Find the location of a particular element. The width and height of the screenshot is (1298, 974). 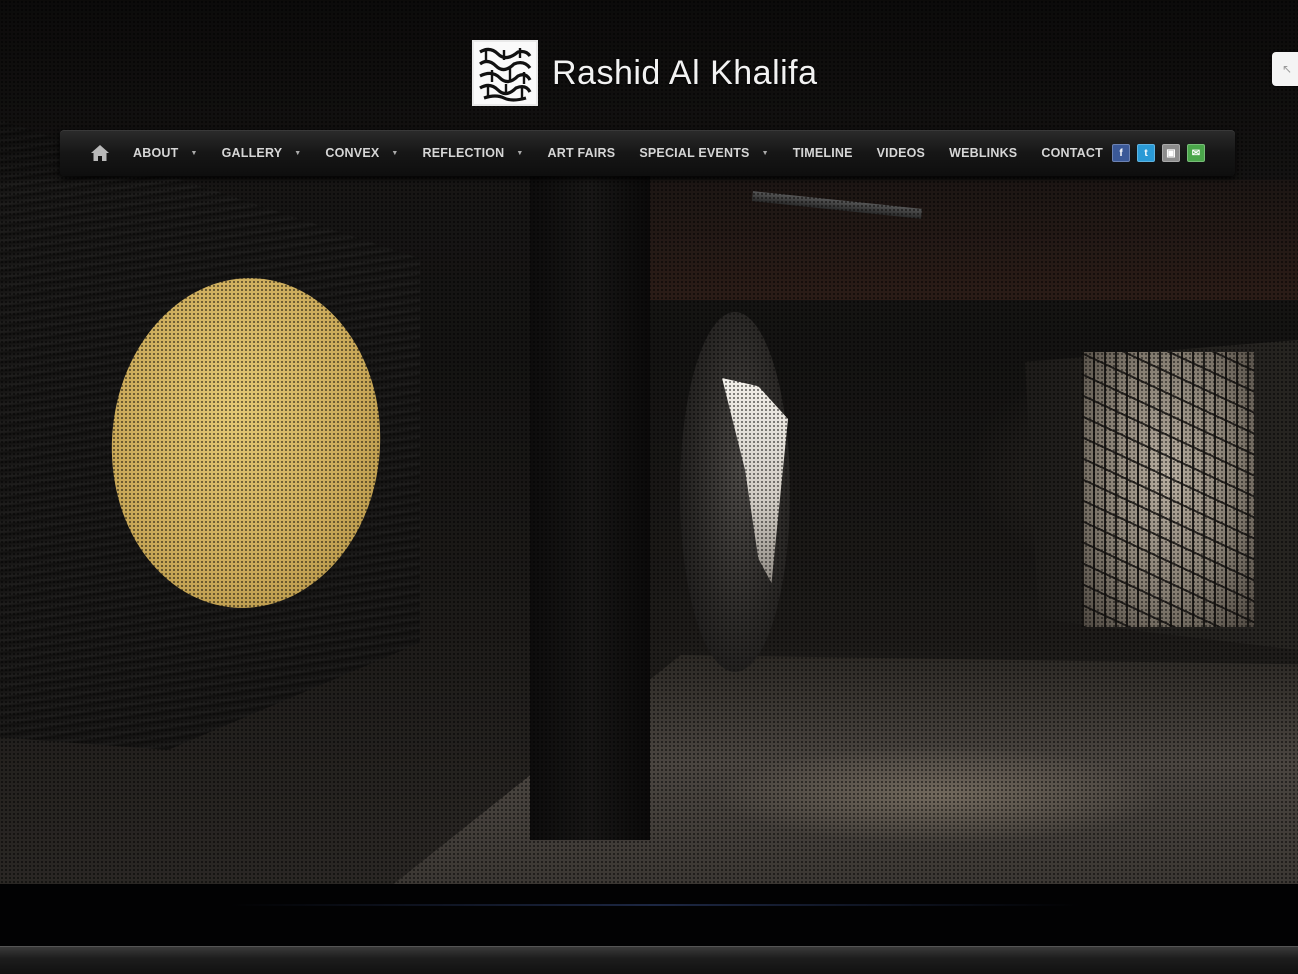

nav-item-label: WEBLINKS is located at coordinates (983, 153).